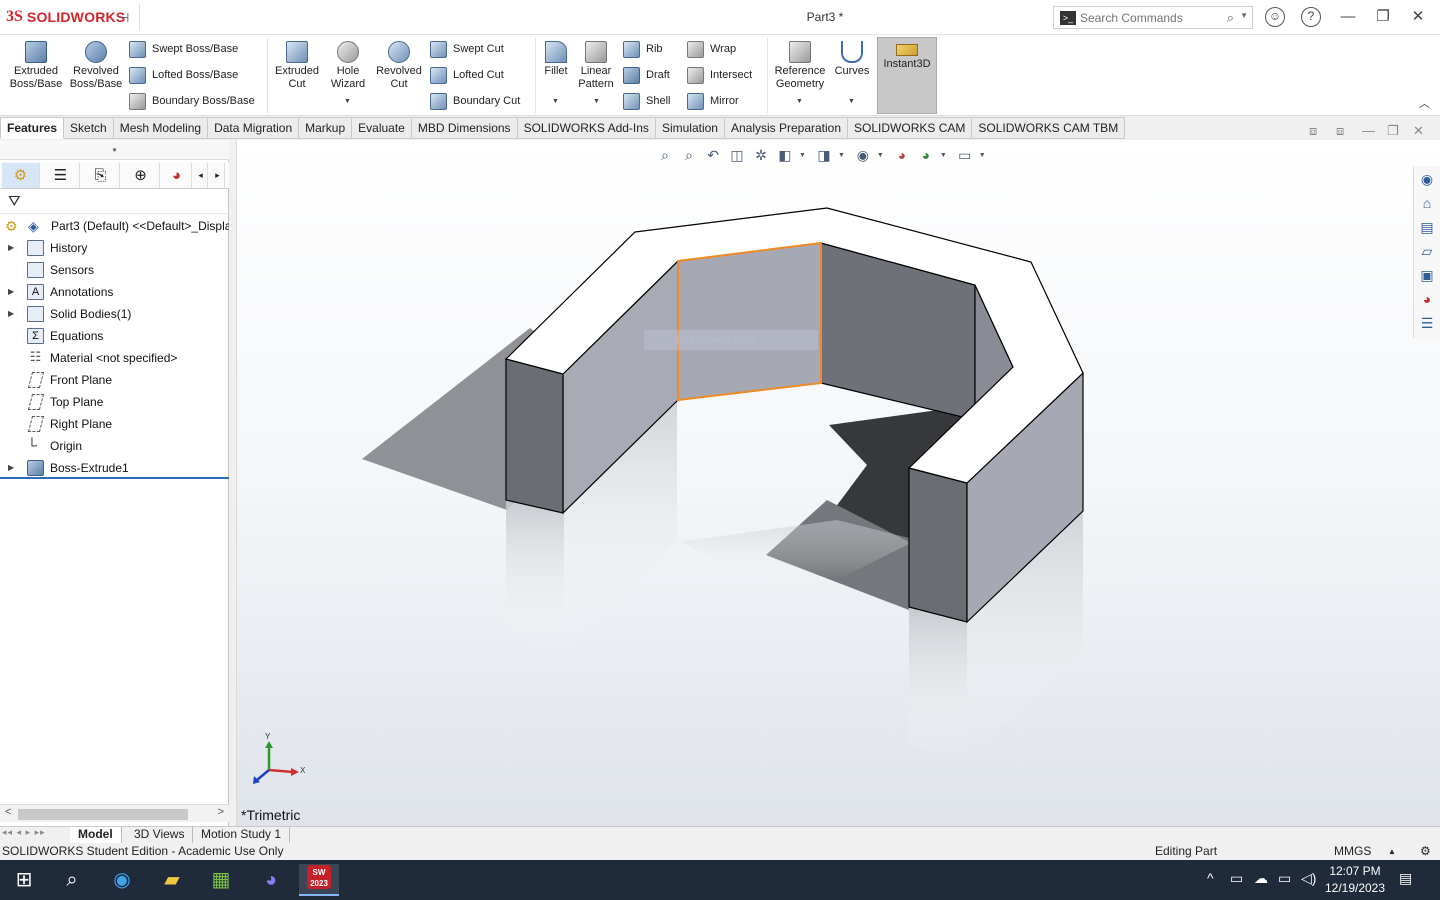 Image resolution: width=1440 pixels, height=900 pixels. What do you see at coordinates (233, 483) in the screenshot?
I see `panel-splitter` at bounding box center [233, 483].